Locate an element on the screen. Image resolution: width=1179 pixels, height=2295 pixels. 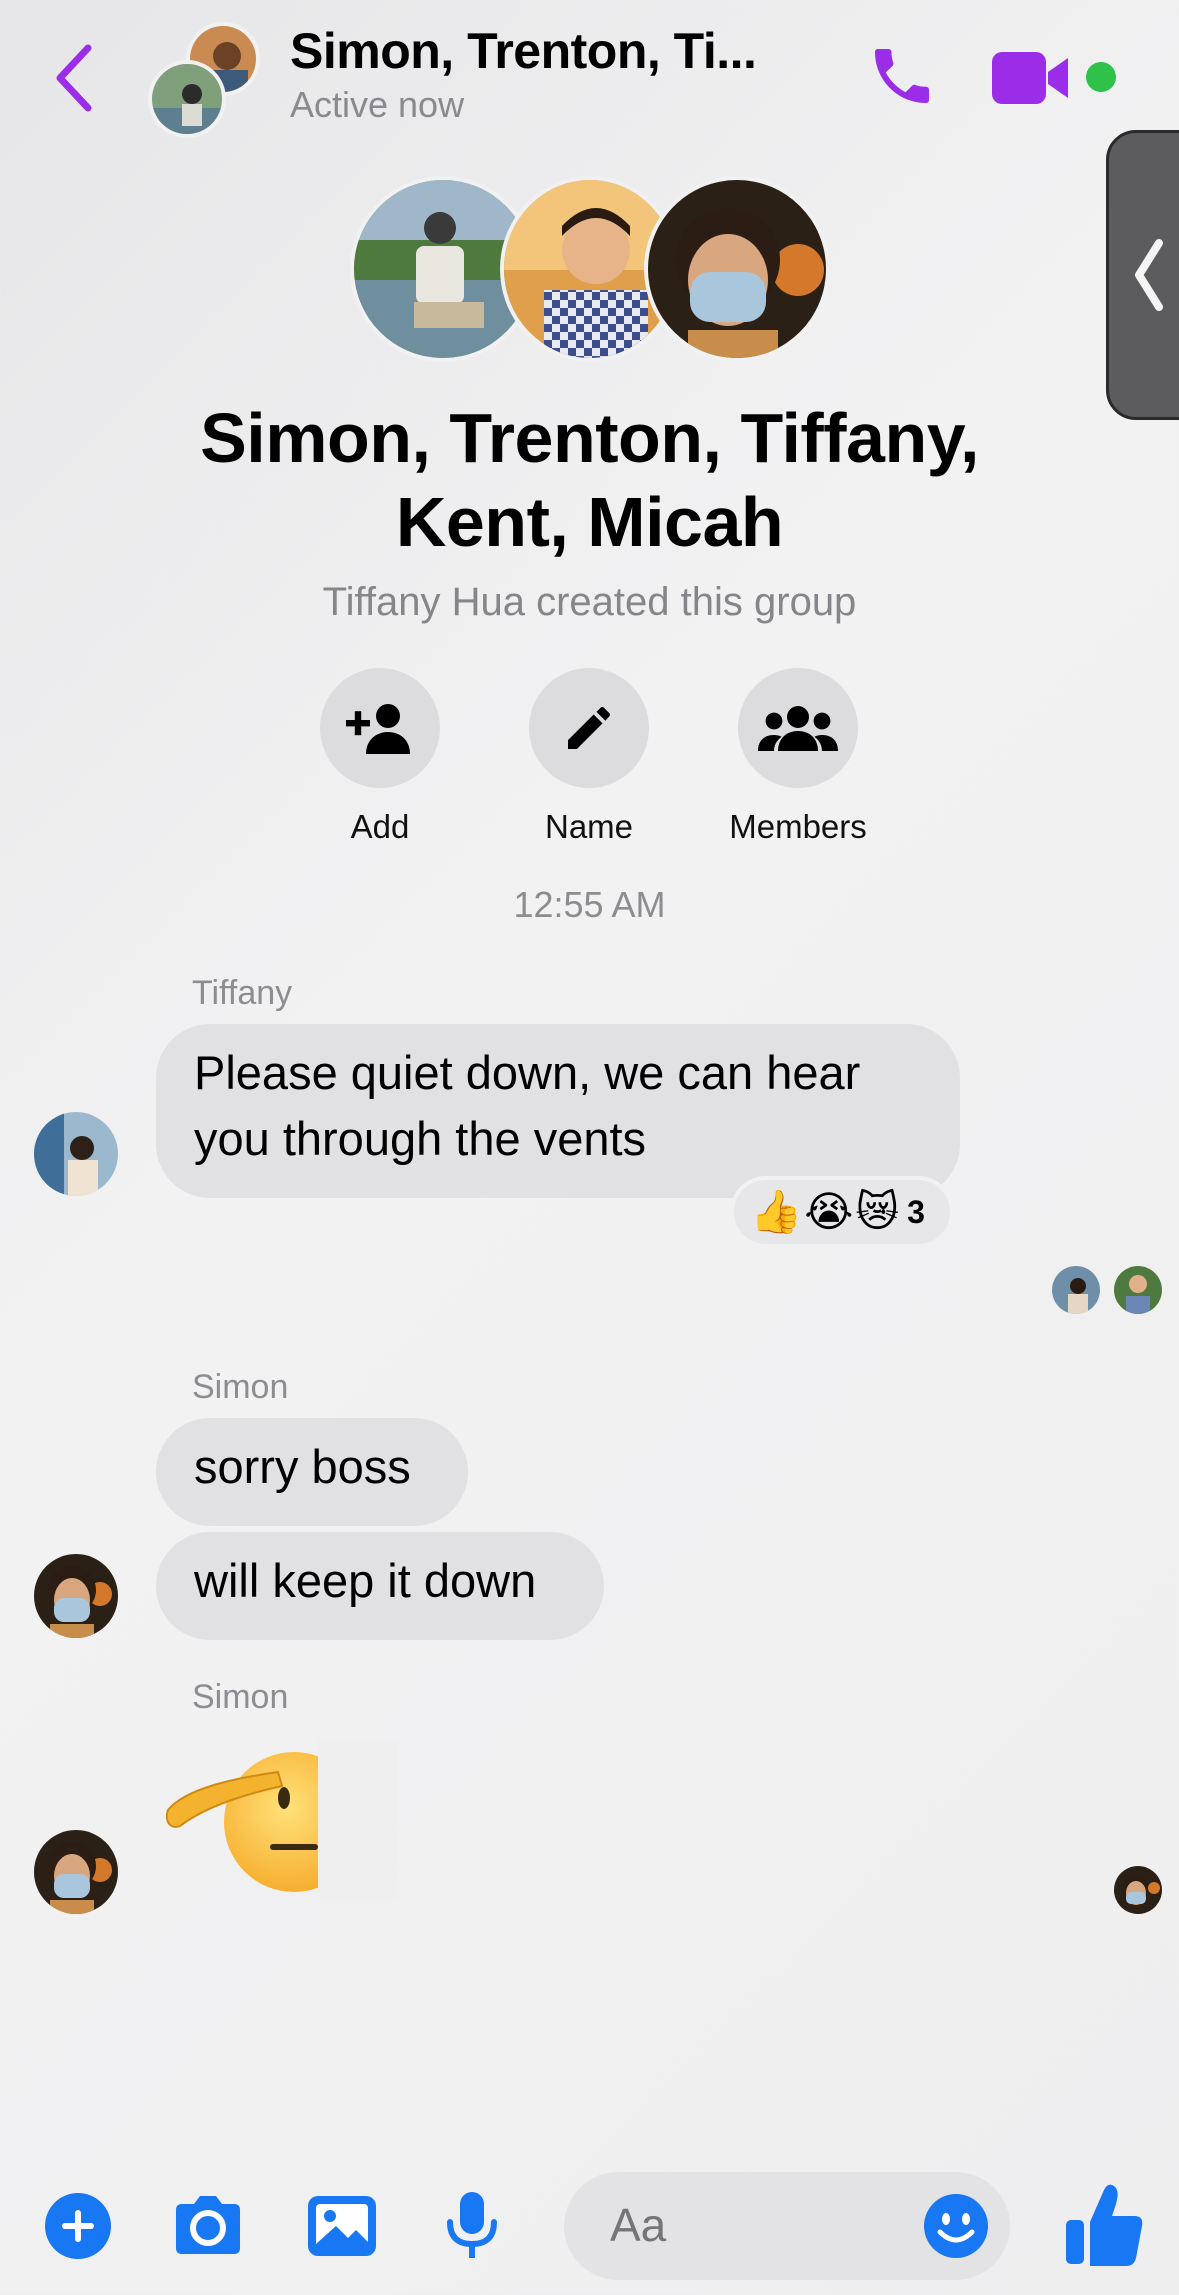
voice-call-button is located at coordinates (902, 76).